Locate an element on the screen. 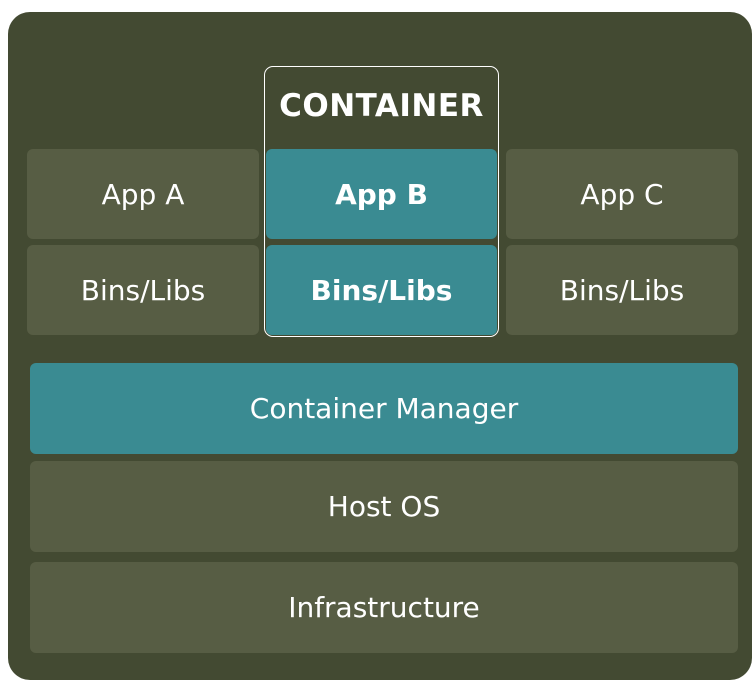 The image size is (752, 682). app-a-block: App A is located at coordinates (143, 194).